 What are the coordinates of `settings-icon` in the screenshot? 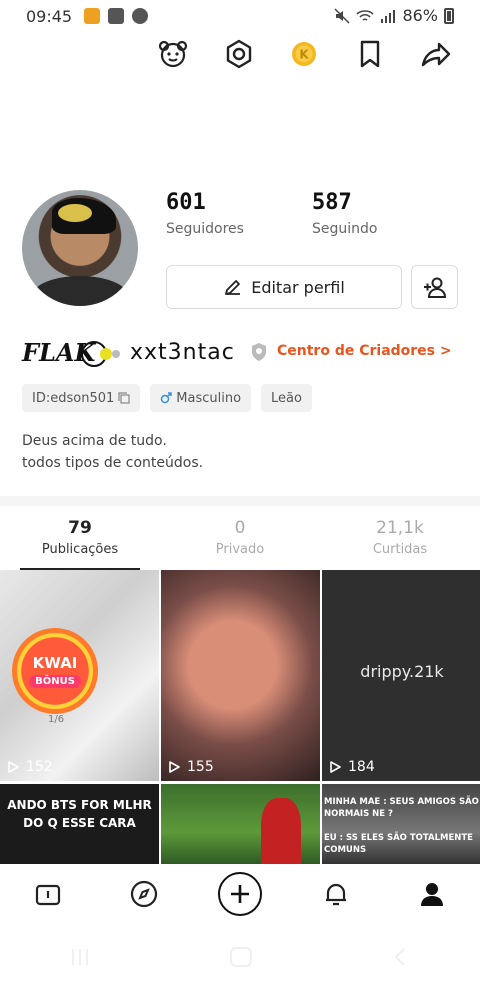 It's located at (239, 54).